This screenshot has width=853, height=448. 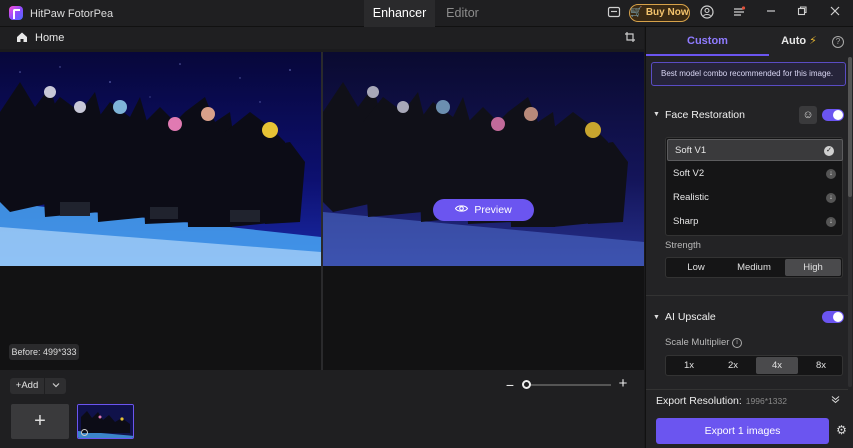 What do you see at coordinates (510, 385) in the screenshot?
I see `zoom-out-button: −` at bounding box center [510, 385].